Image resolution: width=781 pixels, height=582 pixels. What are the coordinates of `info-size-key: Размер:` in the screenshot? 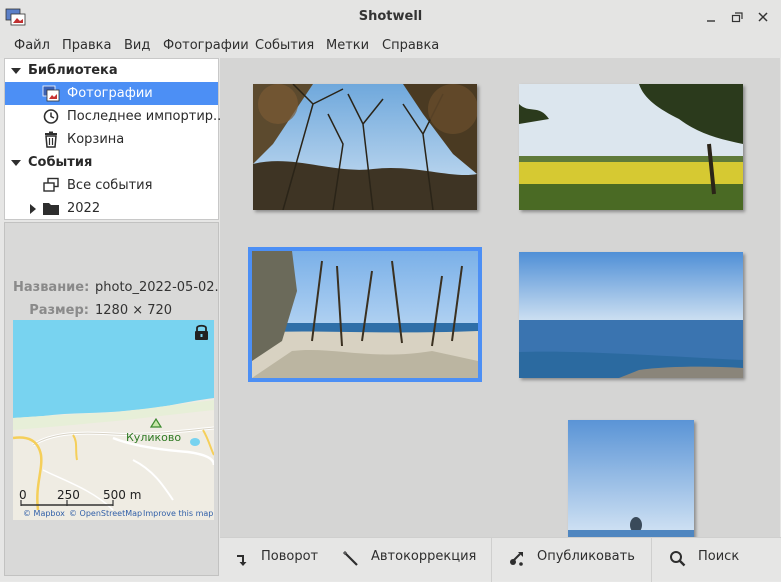 It's located at (59, 310).